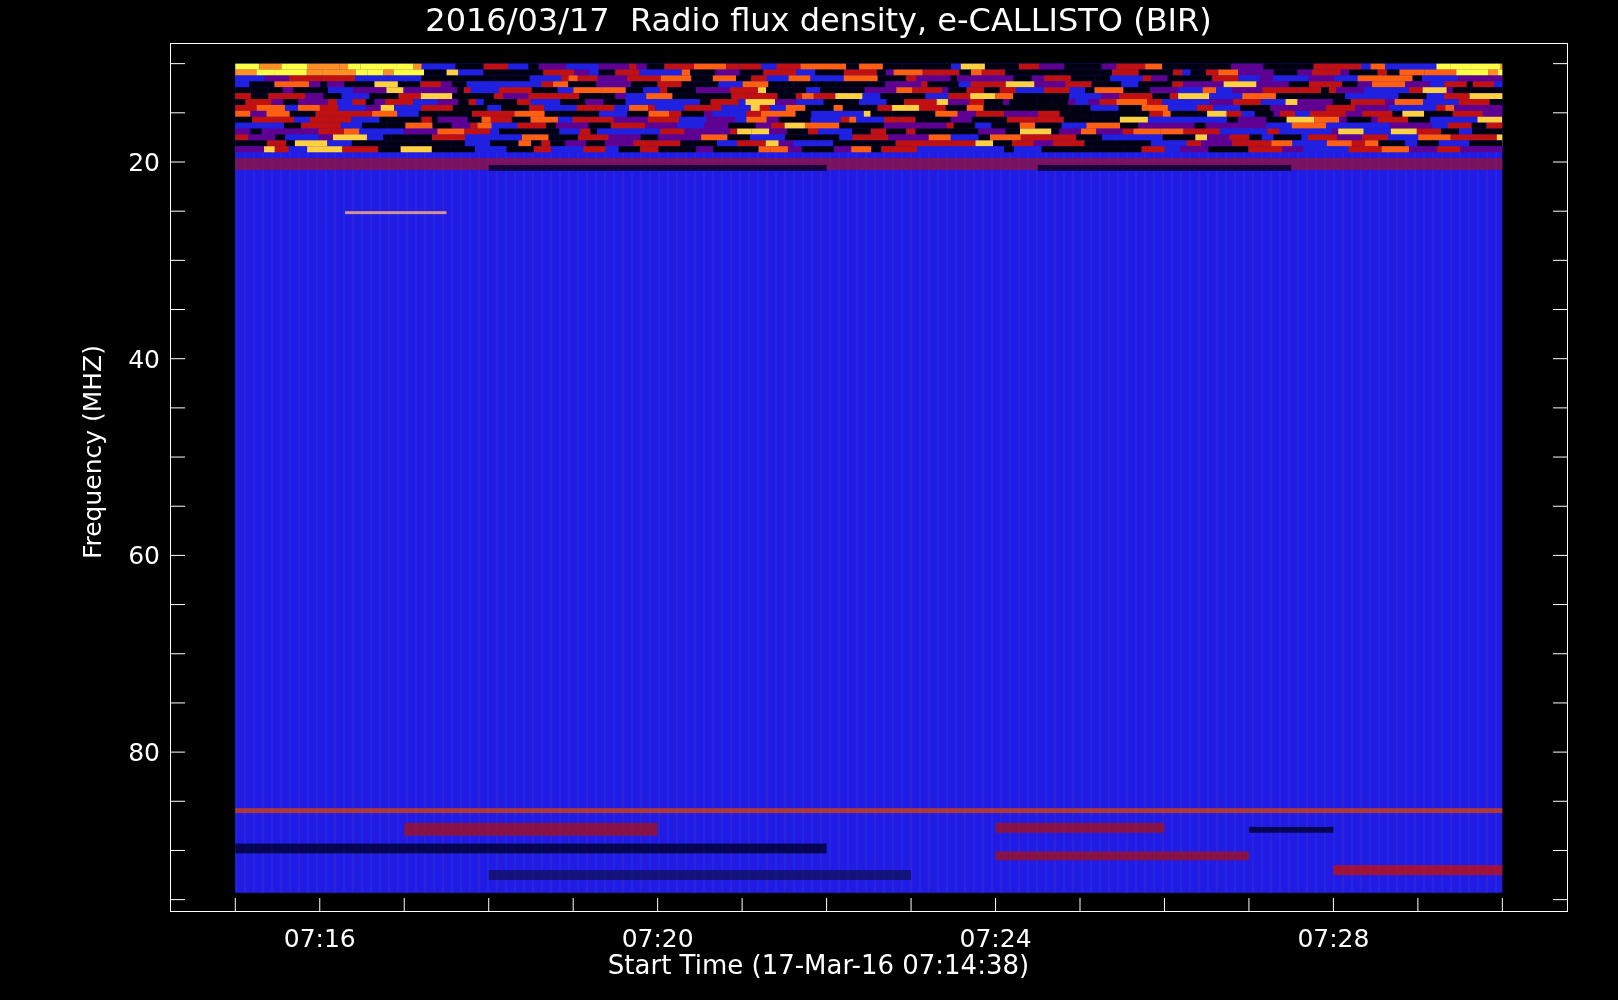 This screenshot has height=1000, width=1618. I want to click on x-tick-label: 07:28, so click(1333, 937).